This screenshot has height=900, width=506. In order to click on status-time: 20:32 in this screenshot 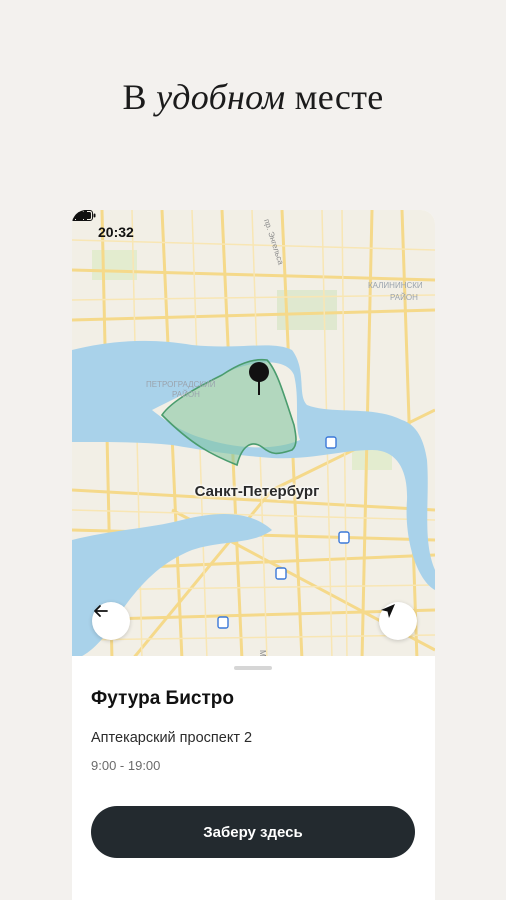, I will do `click(116, 232)`.